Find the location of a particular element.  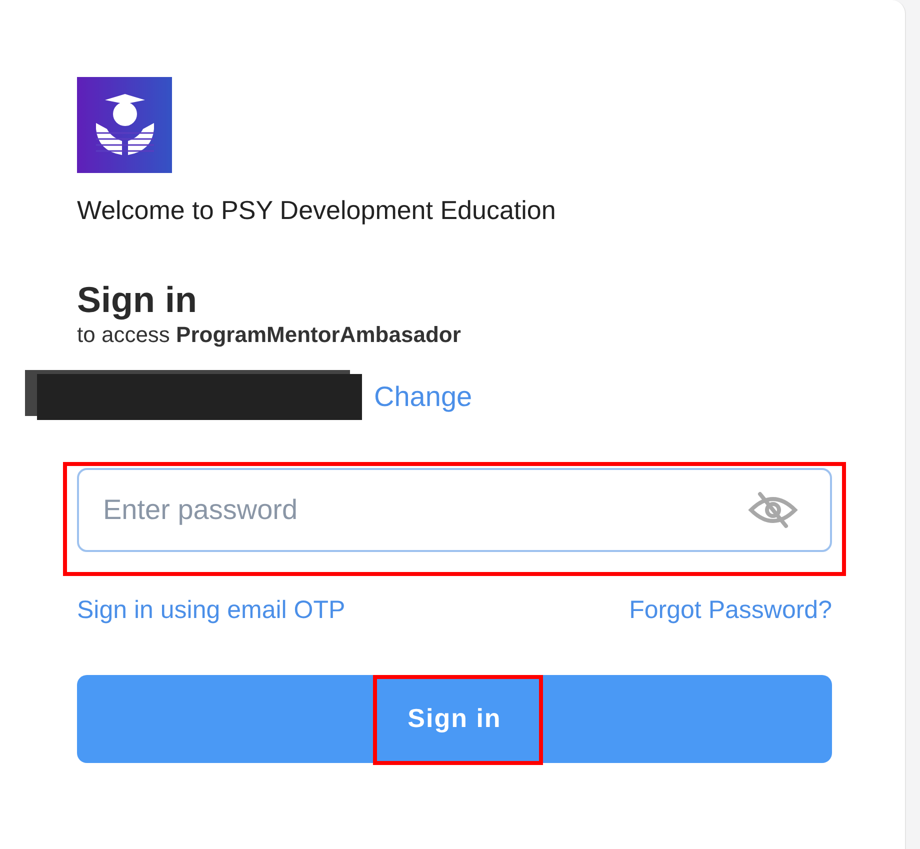

change-link: Change is located at coordinates (423, 396).